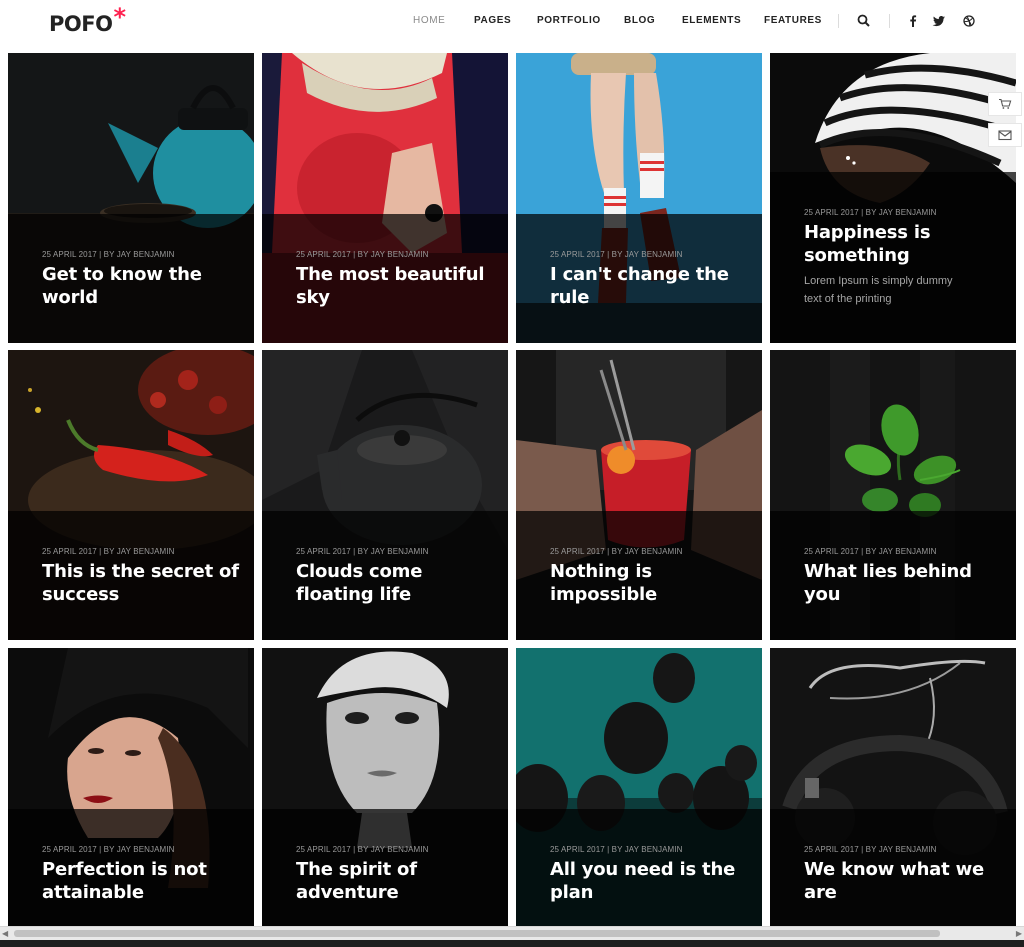  I want to click on twitter-icon, so click(939, 21).